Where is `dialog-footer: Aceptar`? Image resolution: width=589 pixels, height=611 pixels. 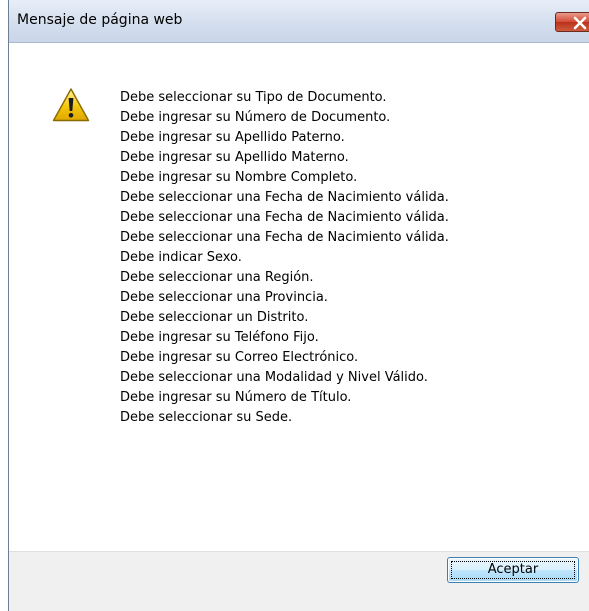
dialog-footer: Aceptar is located at coordinates (299, 581).